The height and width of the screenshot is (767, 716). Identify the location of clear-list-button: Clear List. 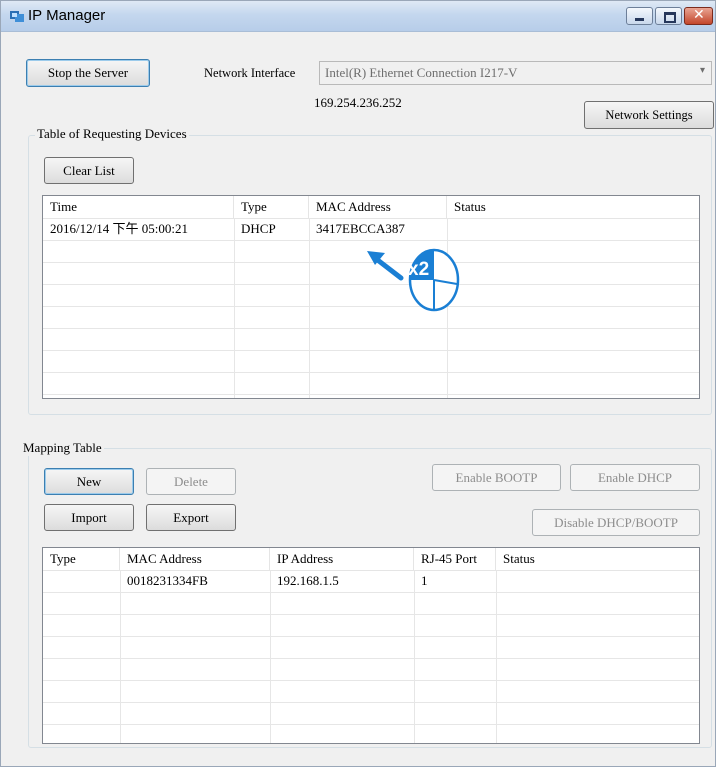
(89, 170).